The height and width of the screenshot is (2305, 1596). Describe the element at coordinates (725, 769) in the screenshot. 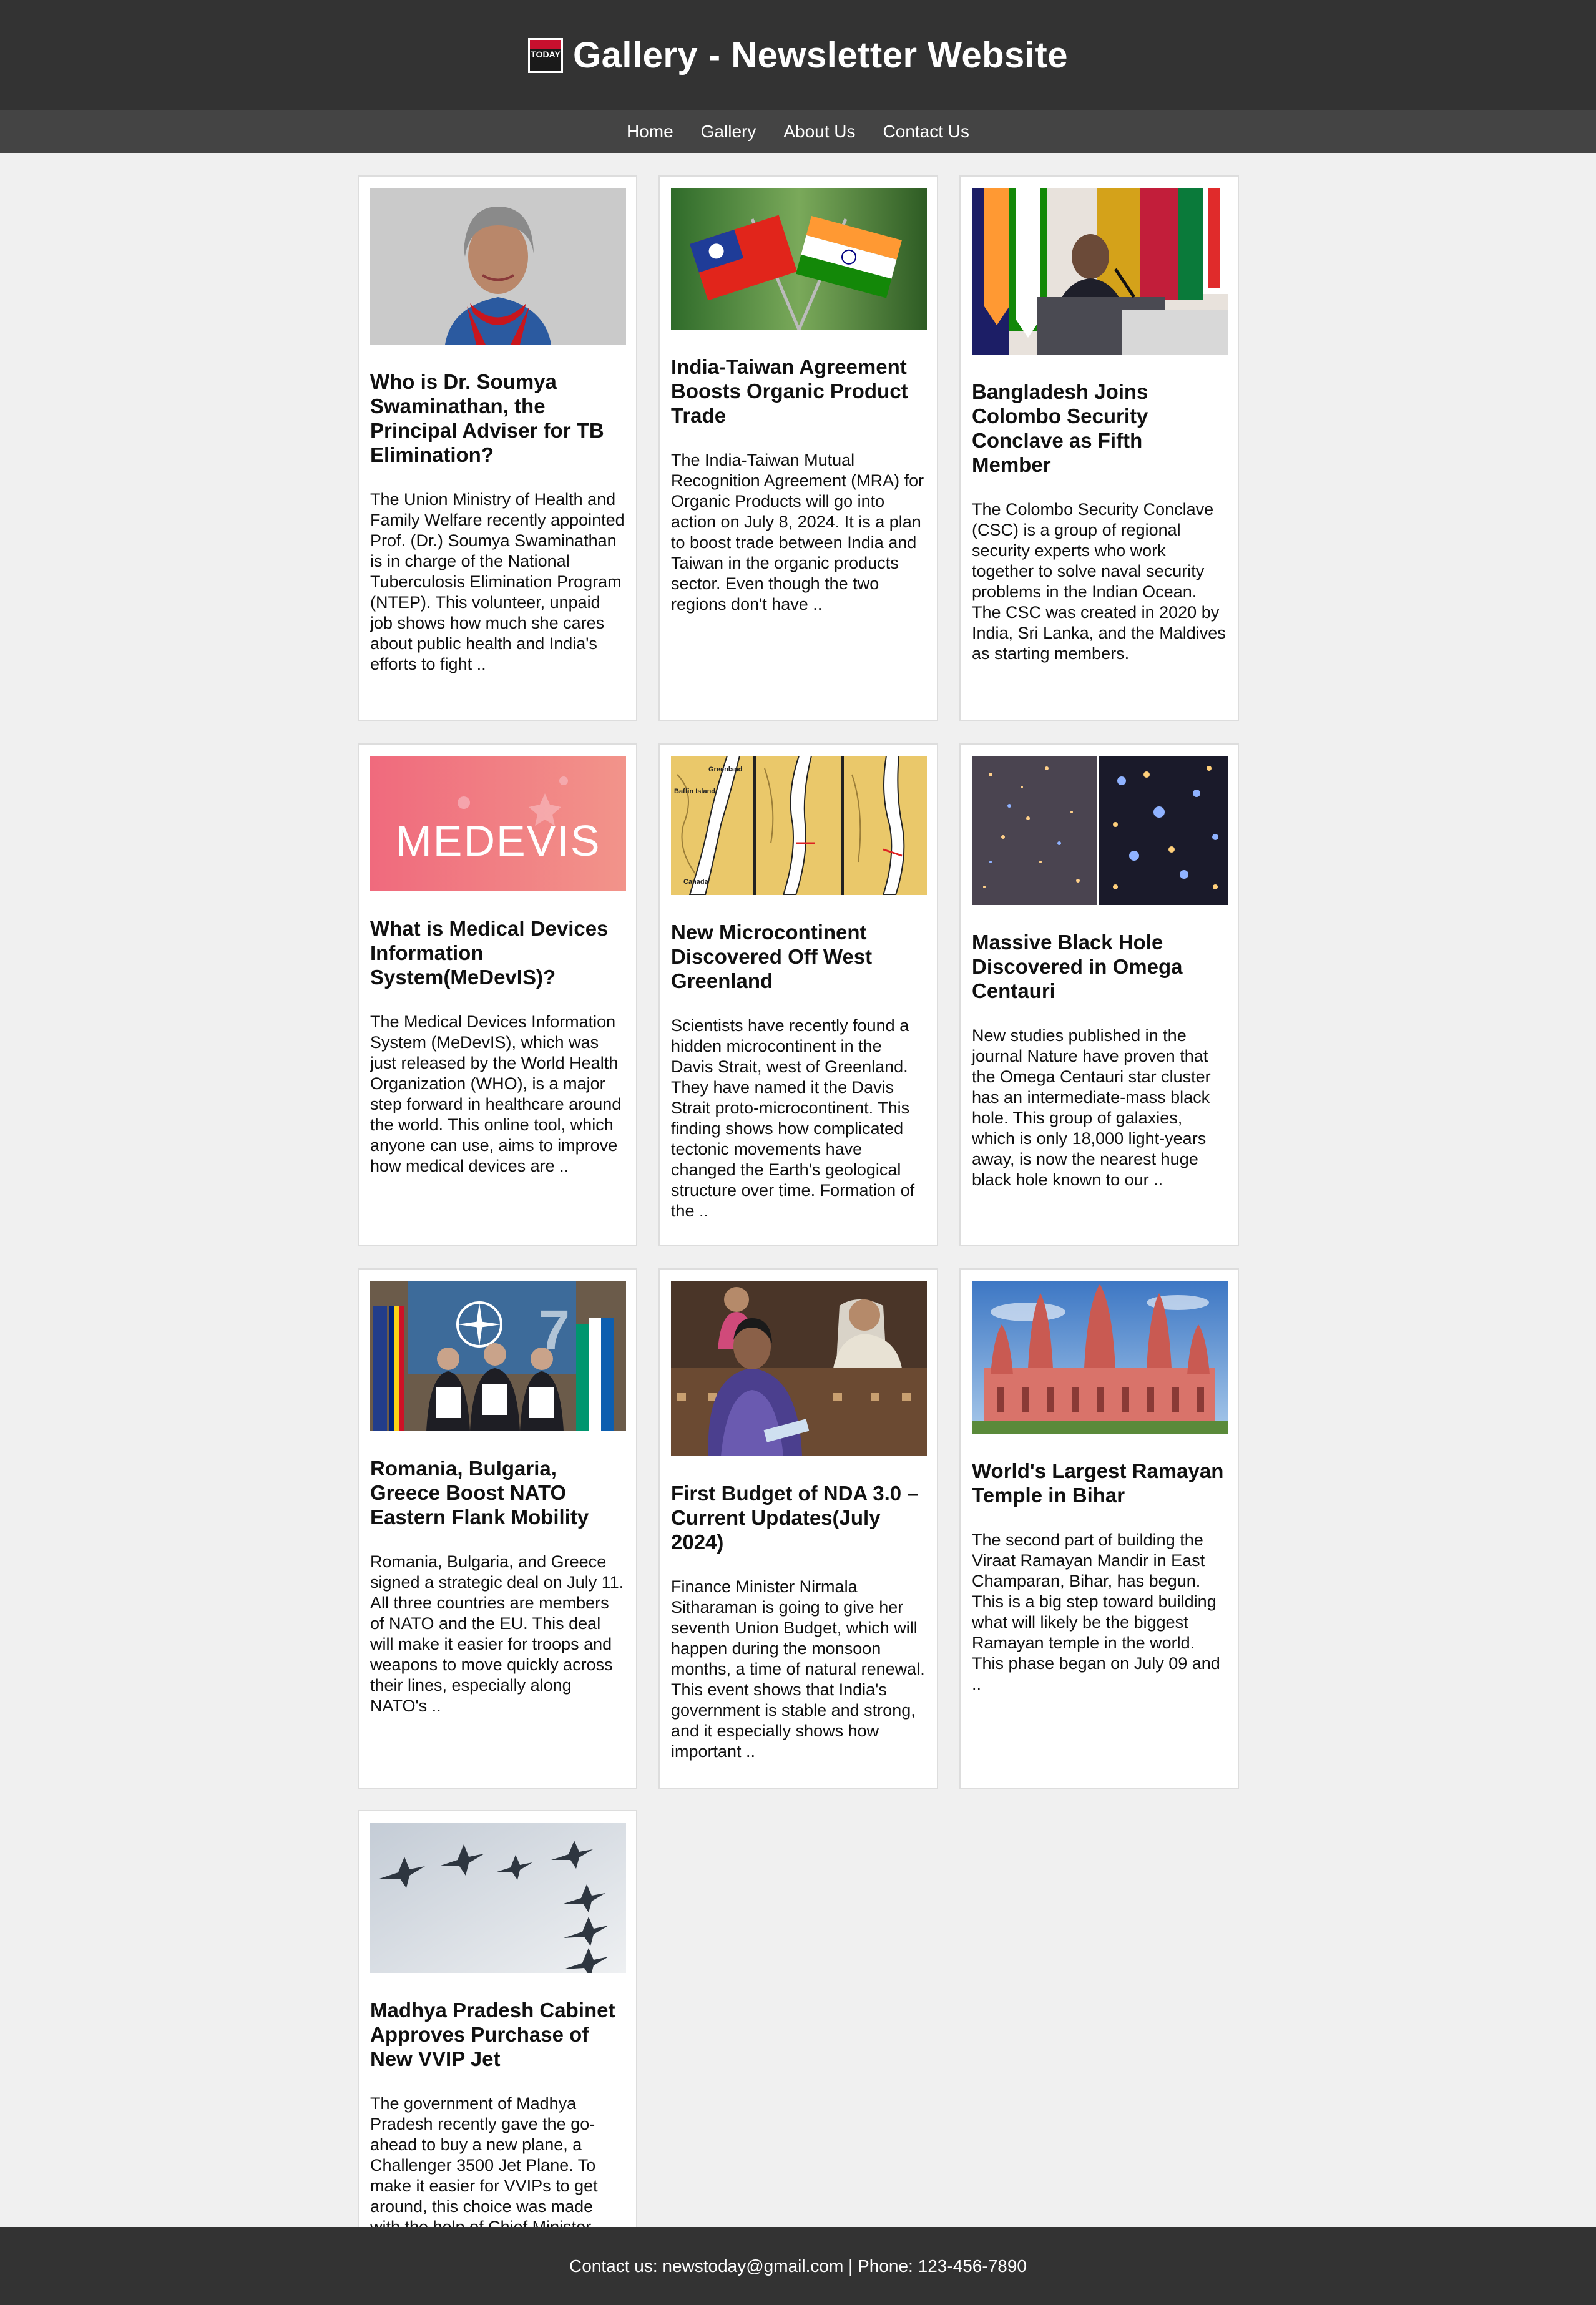

I see `label-greenland: Greenland` at that location.